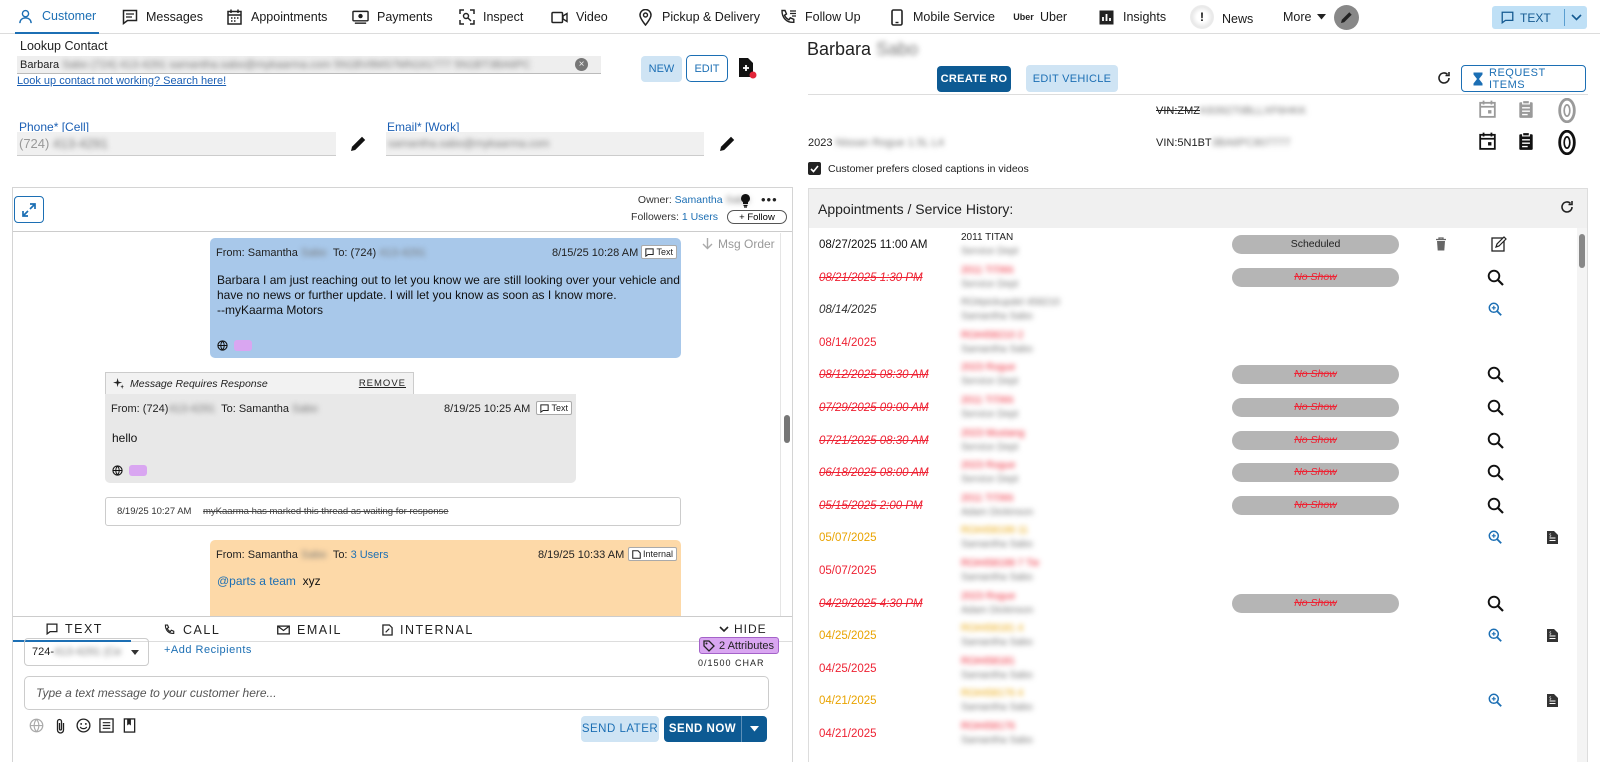 The width and height of the screenshot is (1600, 762). I want to click on checkbox-checked-icon, so click(814, 168).